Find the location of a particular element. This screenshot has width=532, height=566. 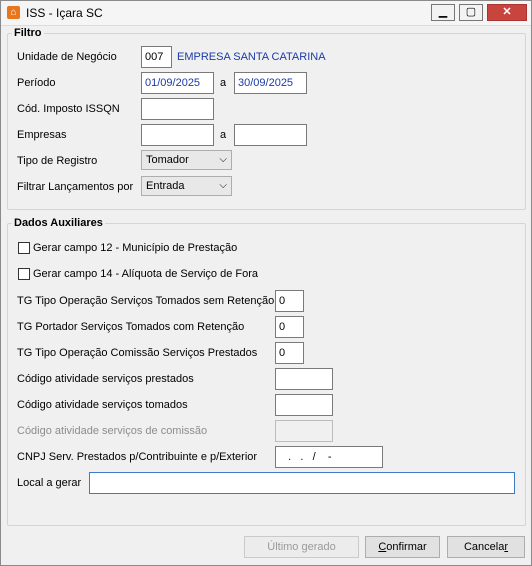

empresas-separator: a is located at coordinates (223, 135).